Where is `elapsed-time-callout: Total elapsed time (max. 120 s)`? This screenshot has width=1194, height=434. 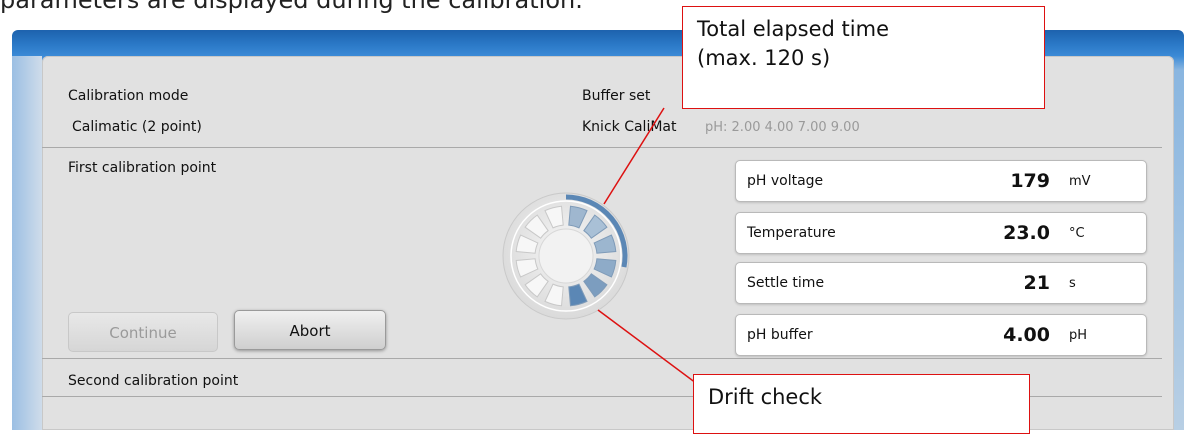 elapsed-time-callout: Total elapsed time (max. 120 s) is located at coordinates (863, 57).